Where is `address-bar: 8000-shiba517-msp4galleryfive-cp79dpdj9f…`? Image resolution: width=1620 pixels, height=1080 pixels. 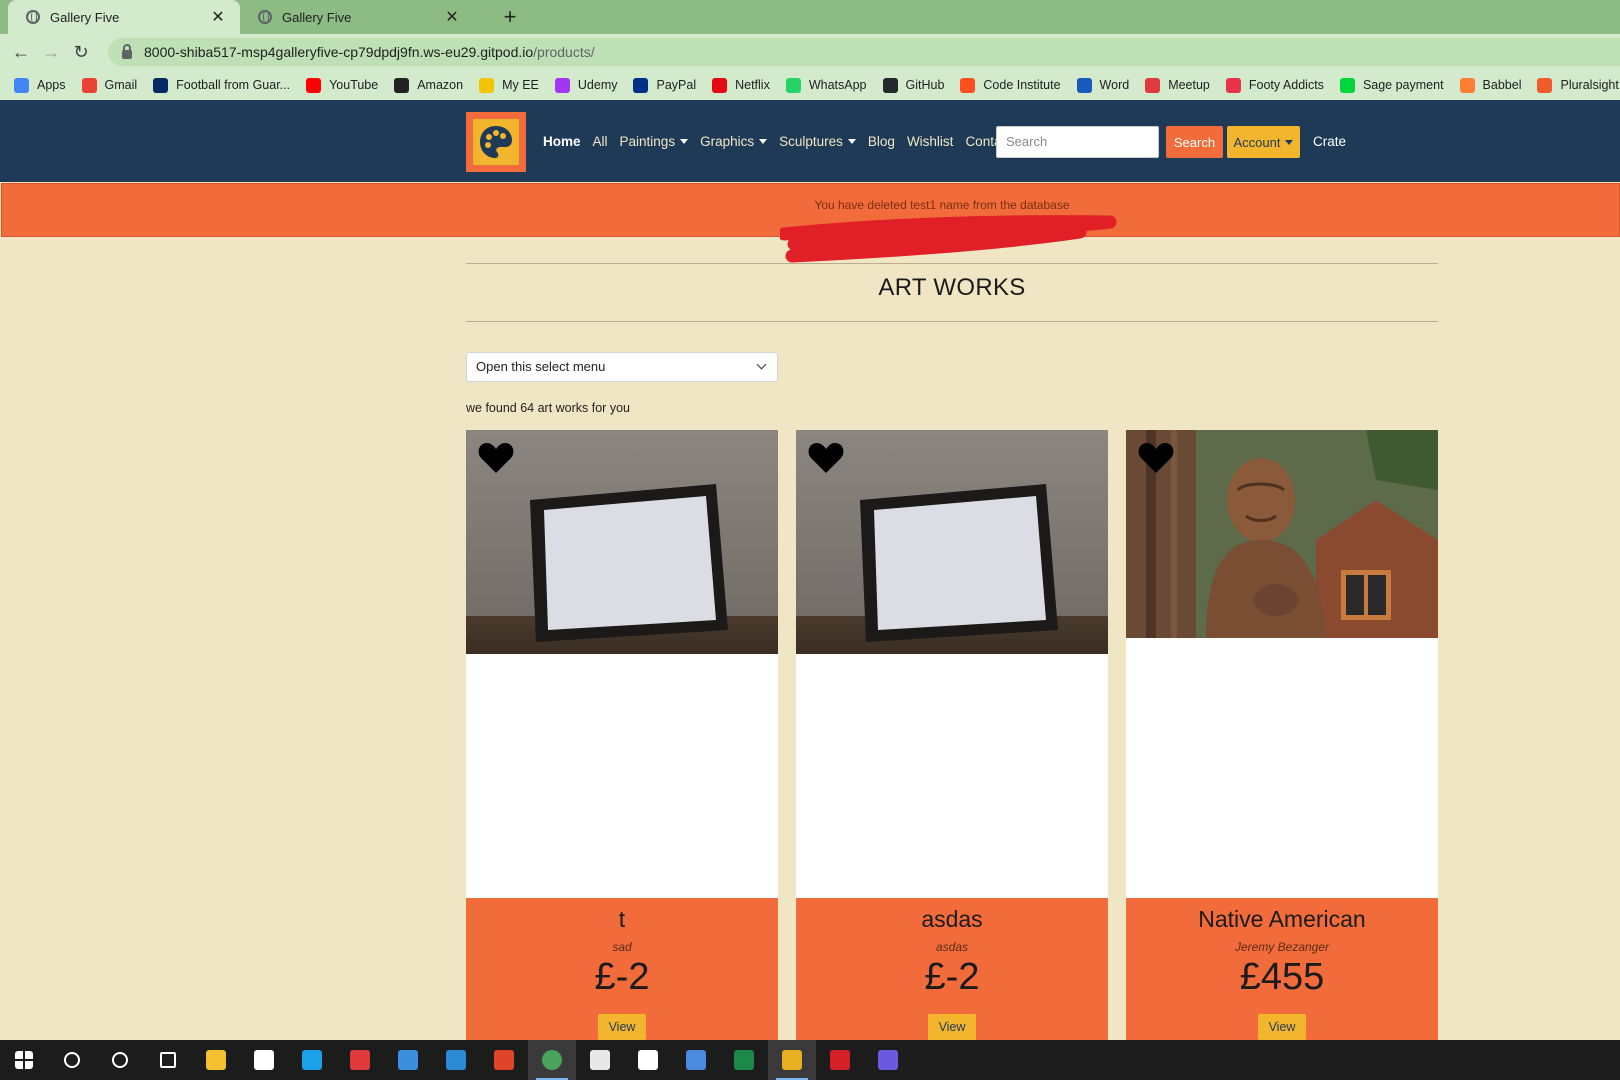
address-bar: 8000-shiba517-msp4galleryfive-cp79dpdj9f… is located at coordinates (864, 52).